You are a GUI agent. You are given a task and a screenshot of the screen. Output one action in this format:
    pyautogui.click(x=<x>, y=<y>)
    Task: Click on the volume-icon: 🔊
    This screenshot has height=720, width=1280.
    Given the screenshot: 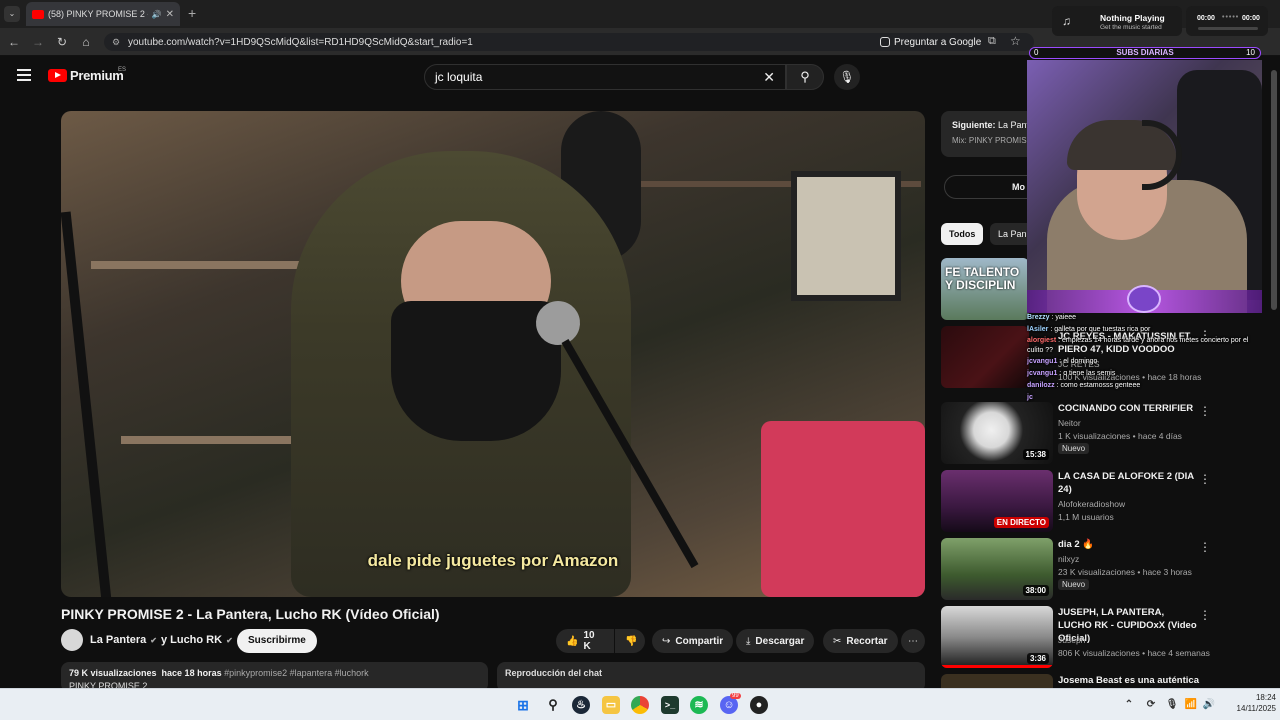 What is the action you would take?
    pyautogui.click(x=1209, y=705)
    